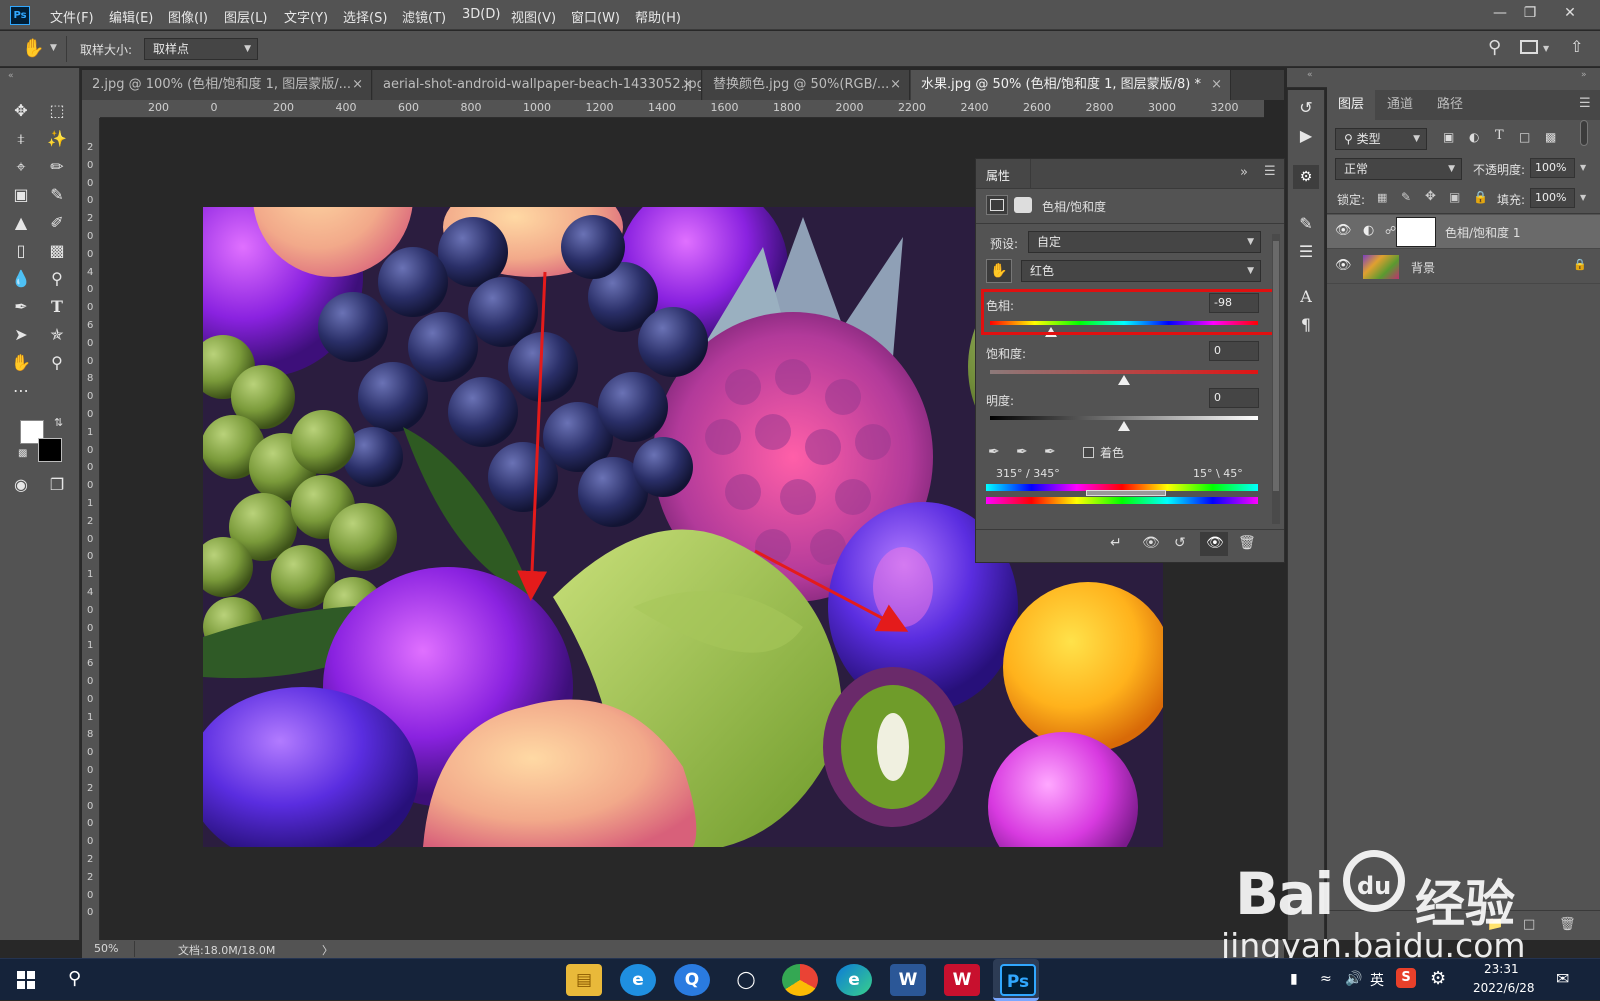  What do you see at coordinates (1124, 418) in the screenshot?
I see `lightness-slider-track` at bounding box center [1124, 418].